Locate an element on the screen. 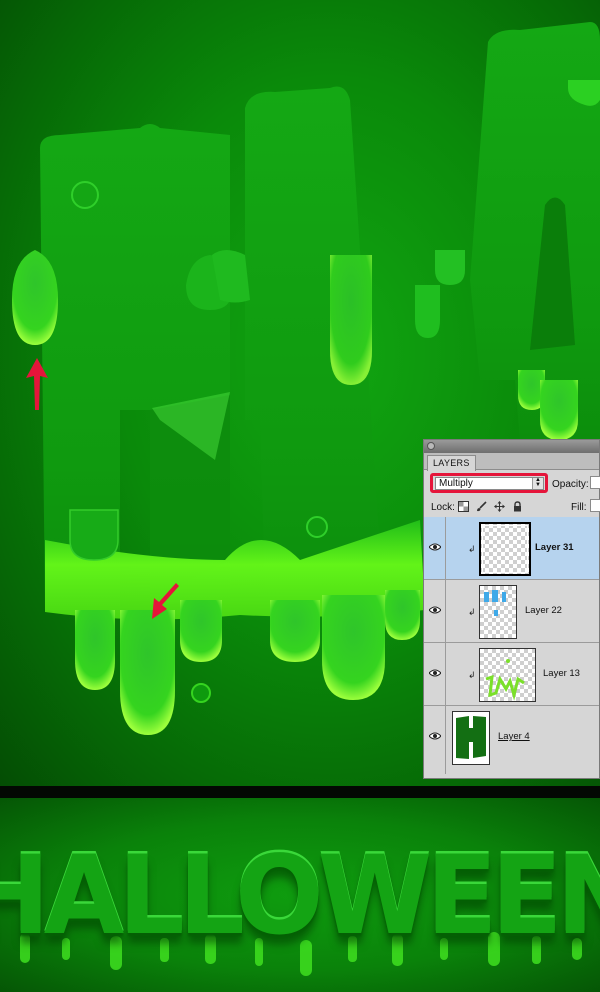 The height and width of the screenshot is (992, 600). close-icon is located at coordinates (431, 446).